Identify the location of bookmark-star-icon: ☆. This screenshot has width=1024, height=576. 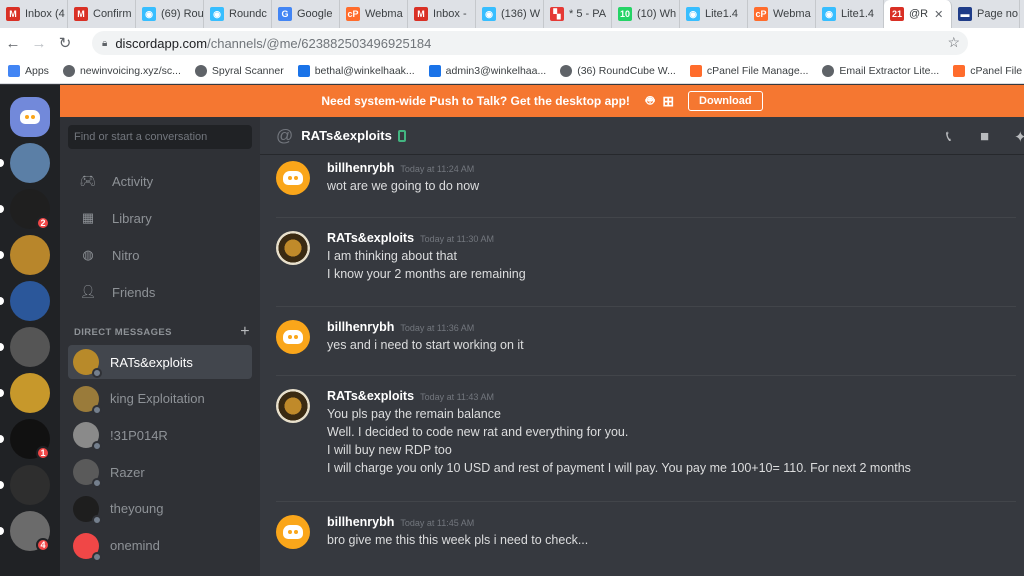
(953, 42).